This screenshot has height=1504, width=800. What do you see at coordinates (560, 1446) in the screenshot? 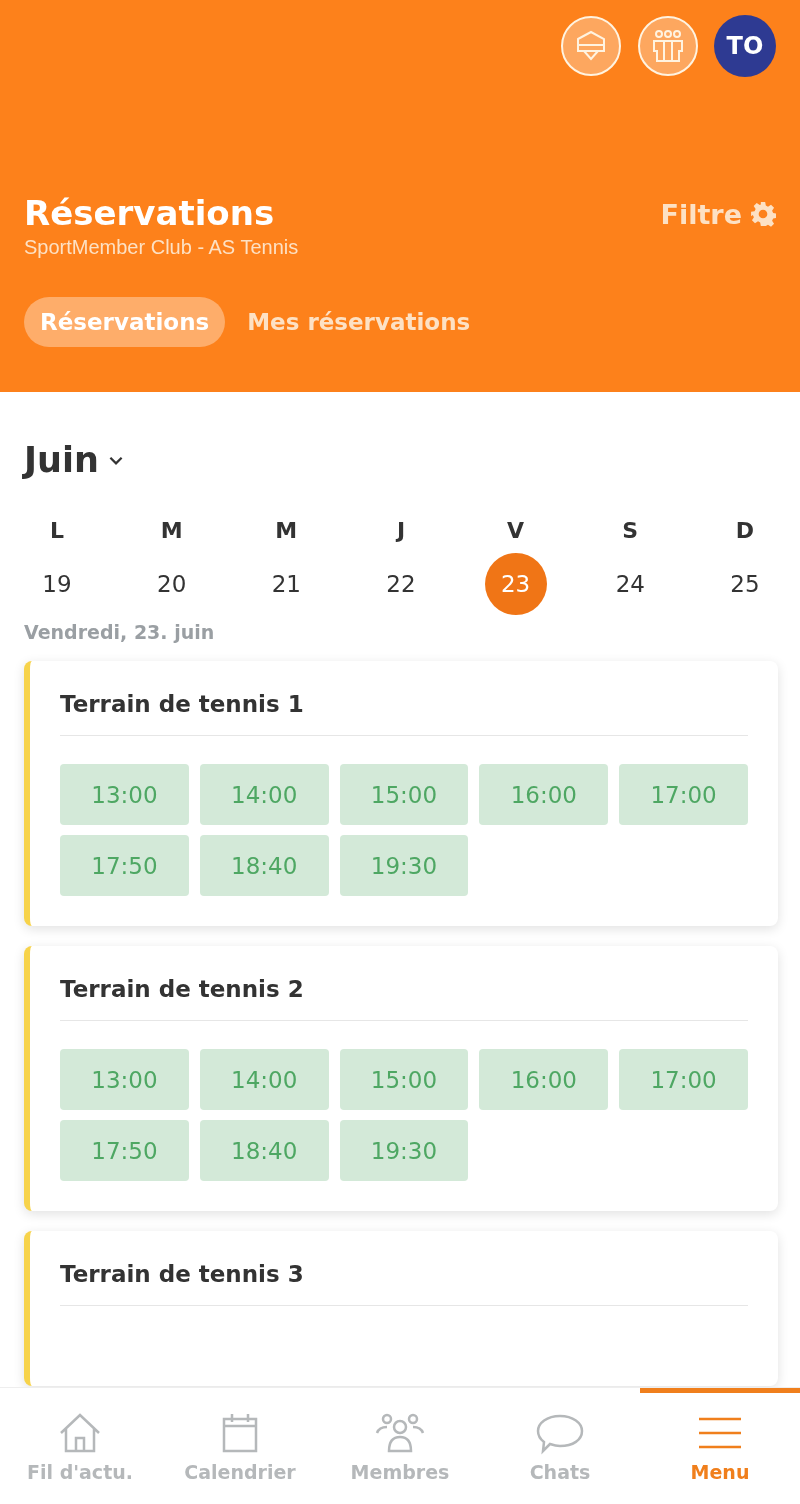
I see `nav-item: Chats` at bounding box center [560, 1446].